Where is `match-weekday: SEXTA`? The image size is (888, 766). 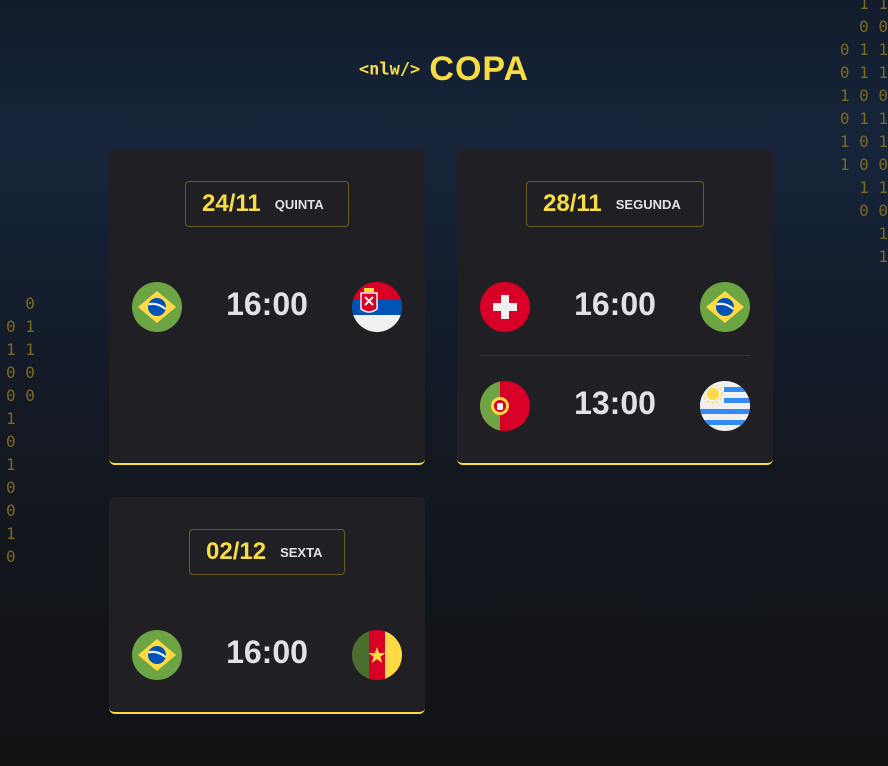 match-weekday: SEXTA is located at coordinates (301, 552).